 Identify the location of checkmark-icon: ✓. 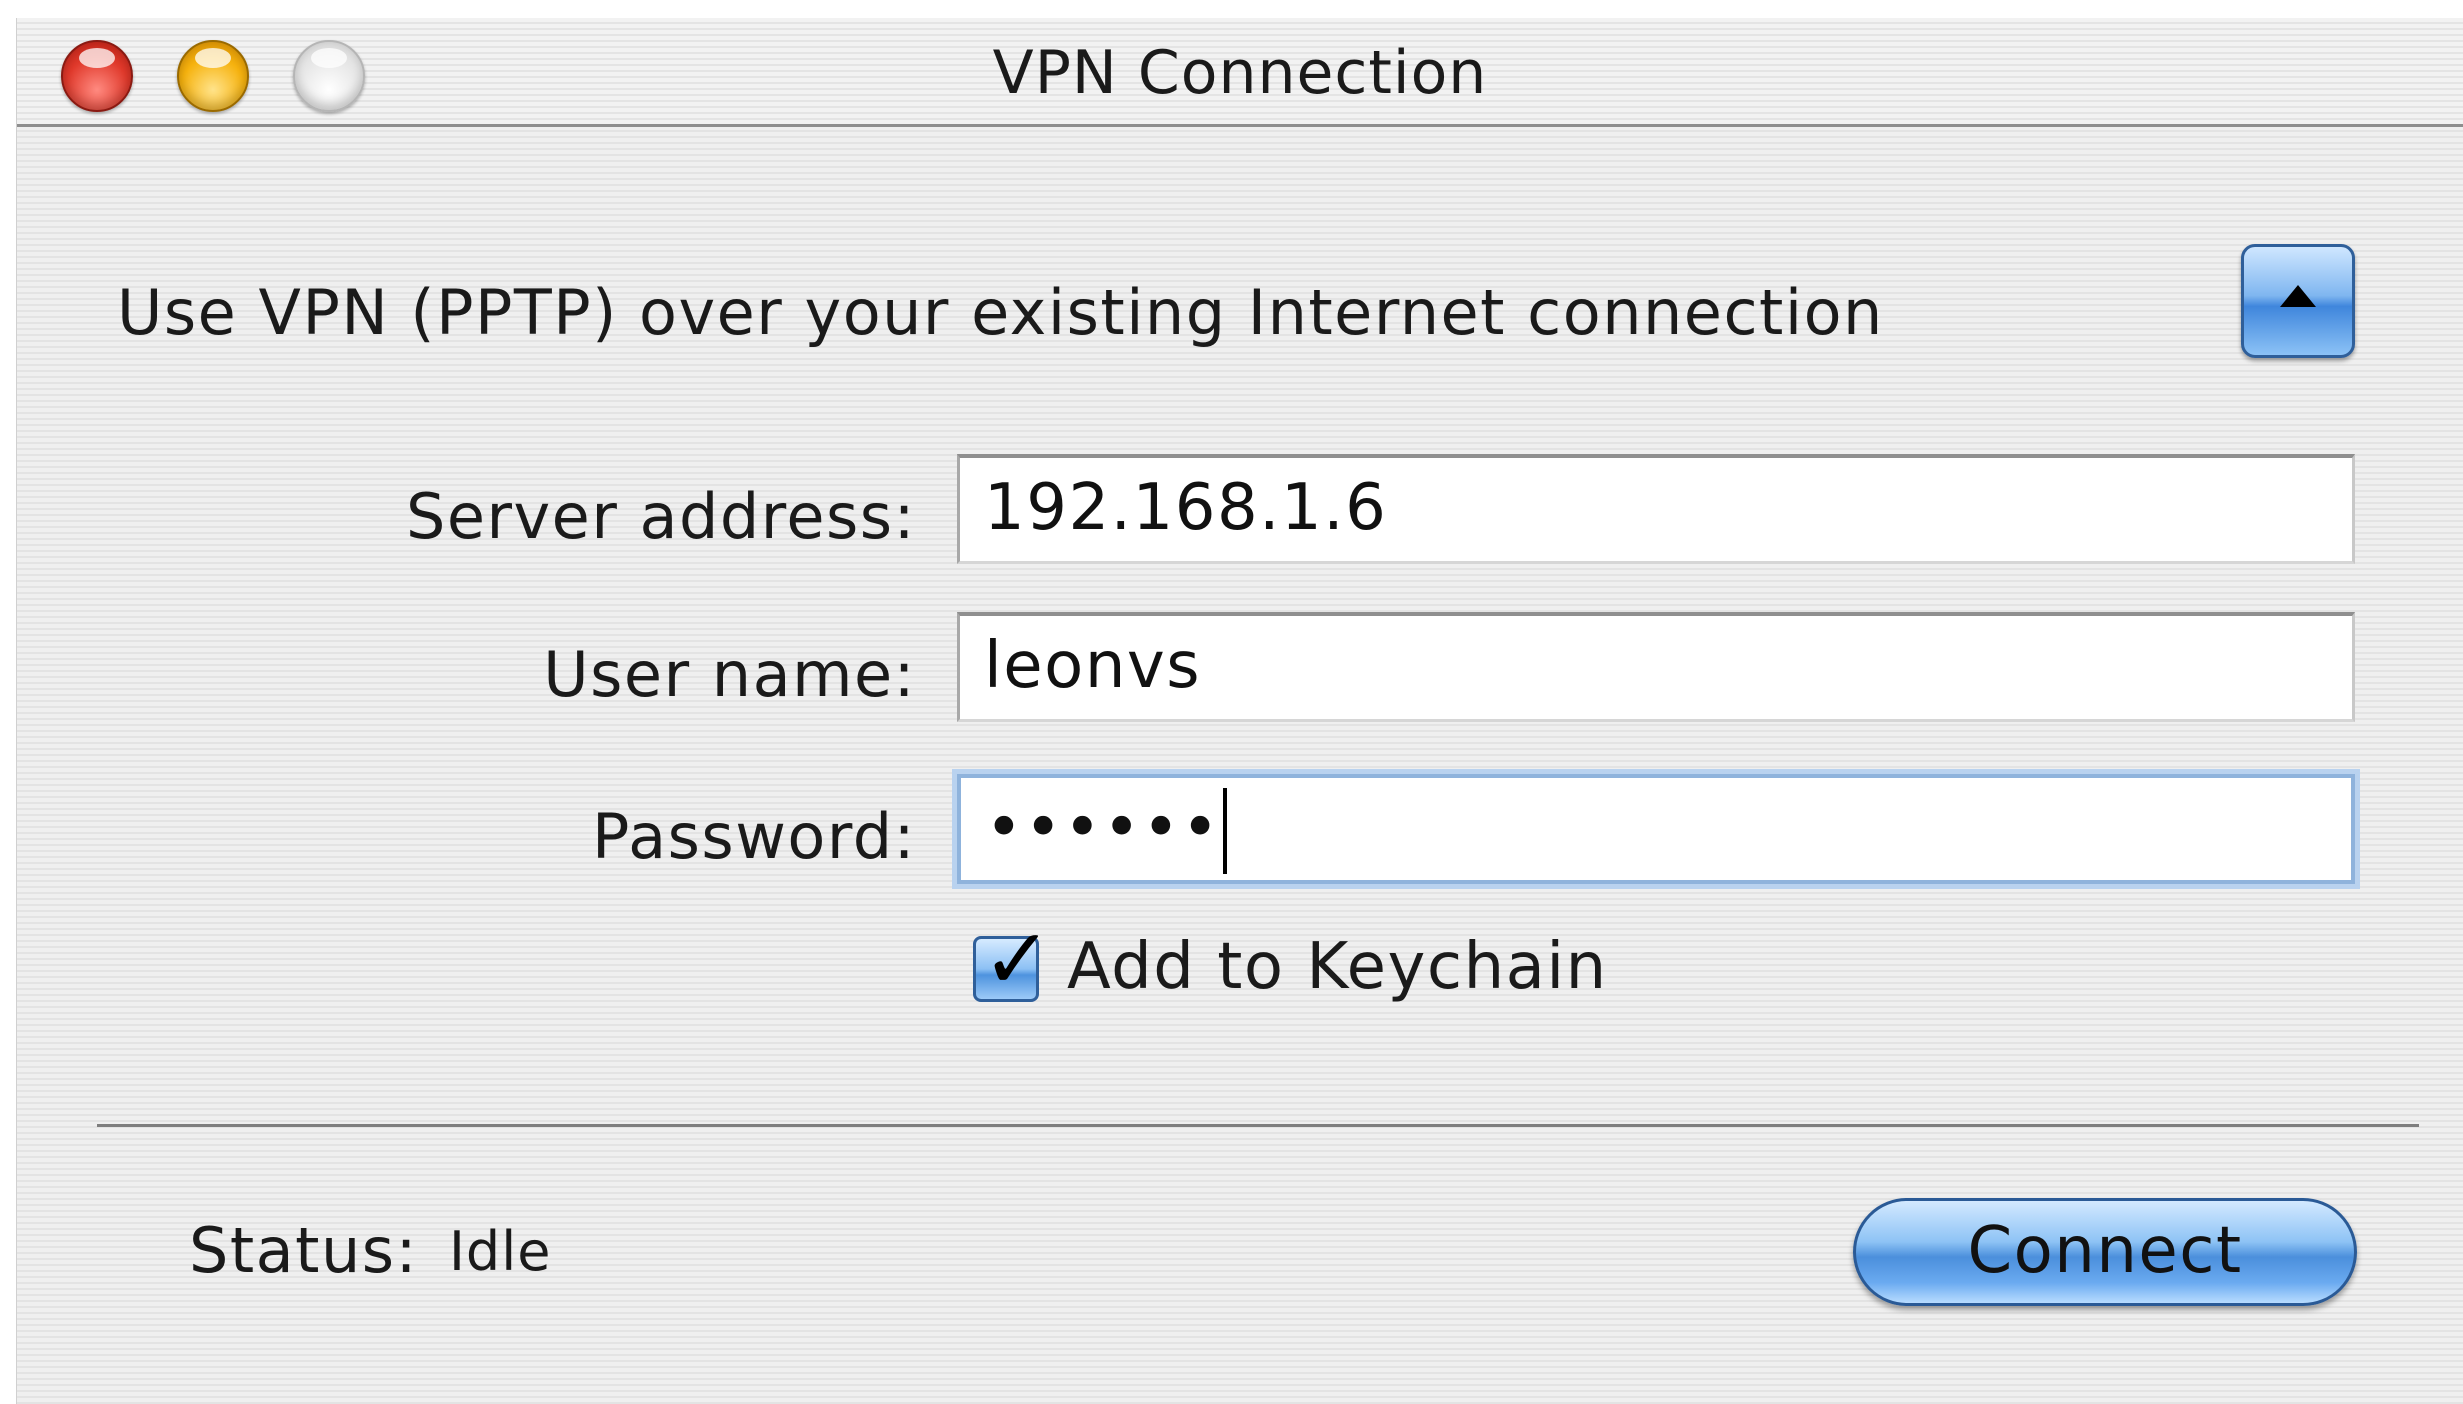
(1017, 959).